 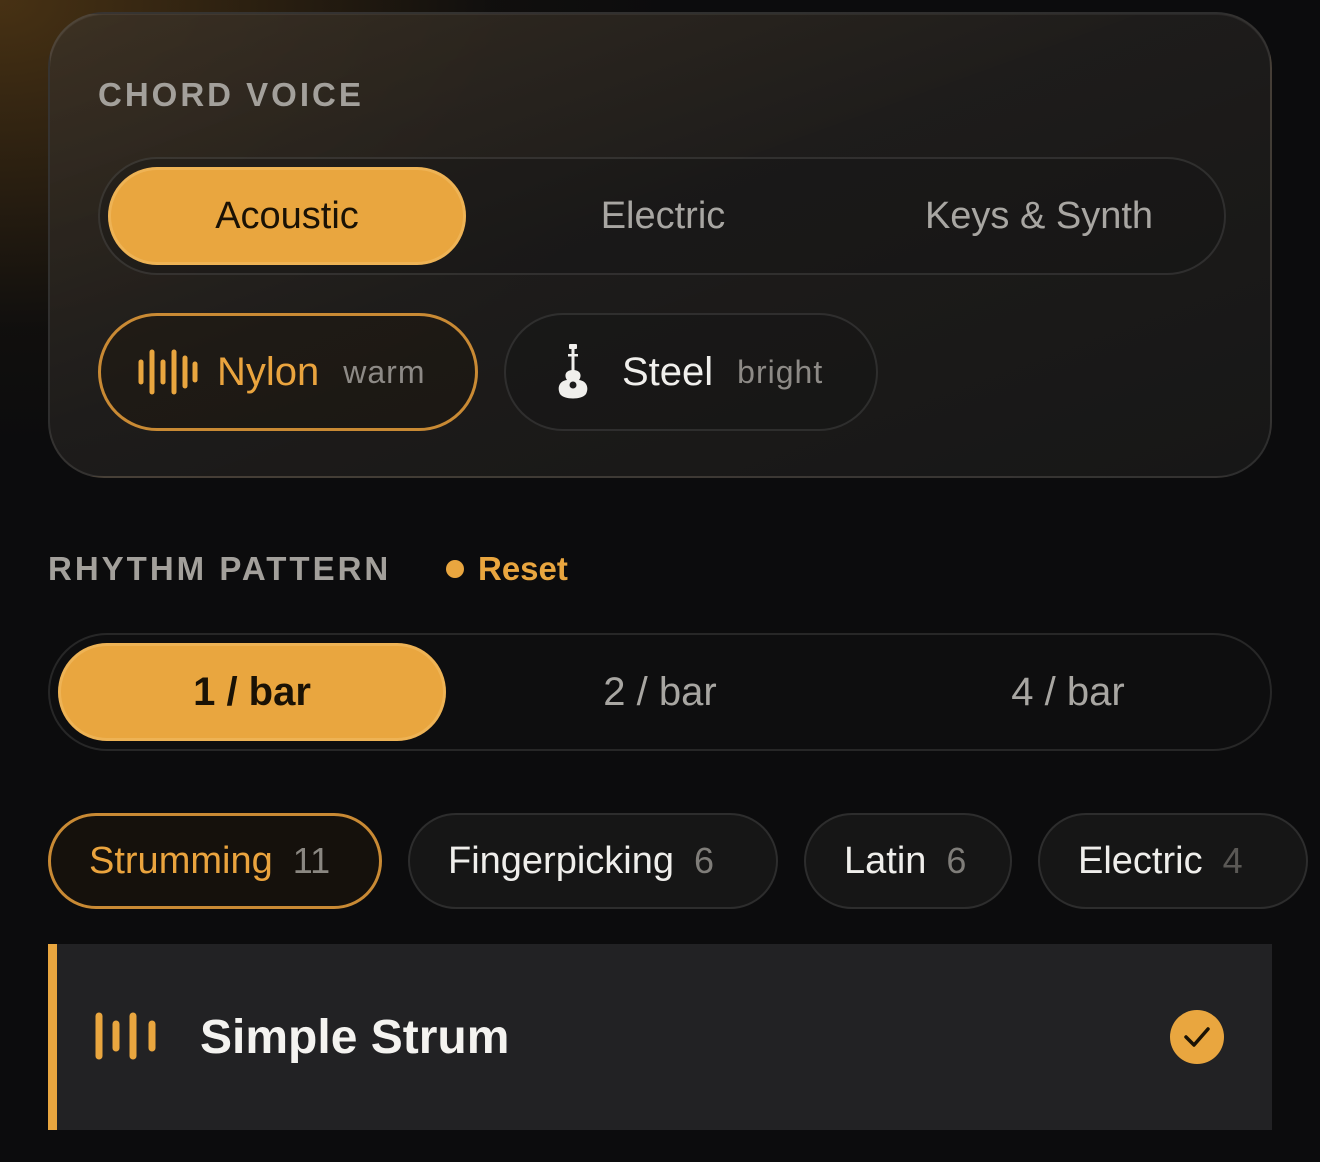 I want to click on chip-label: Strumming, so click(x=181, y=860).